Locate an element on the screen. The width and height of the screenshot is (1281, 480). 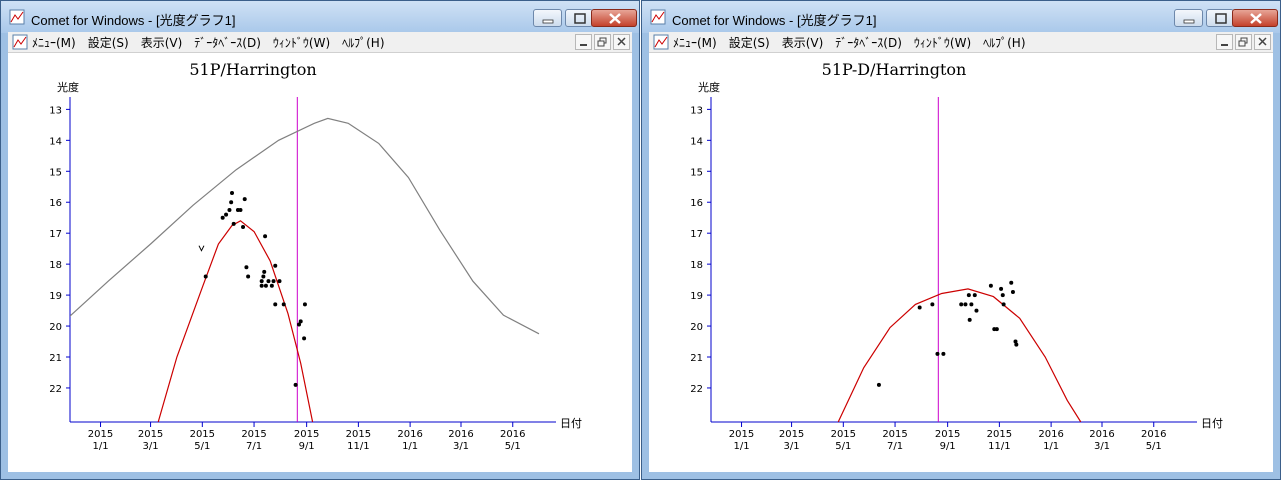
y-tick-label: 18 is located at coordinates (696, 265).